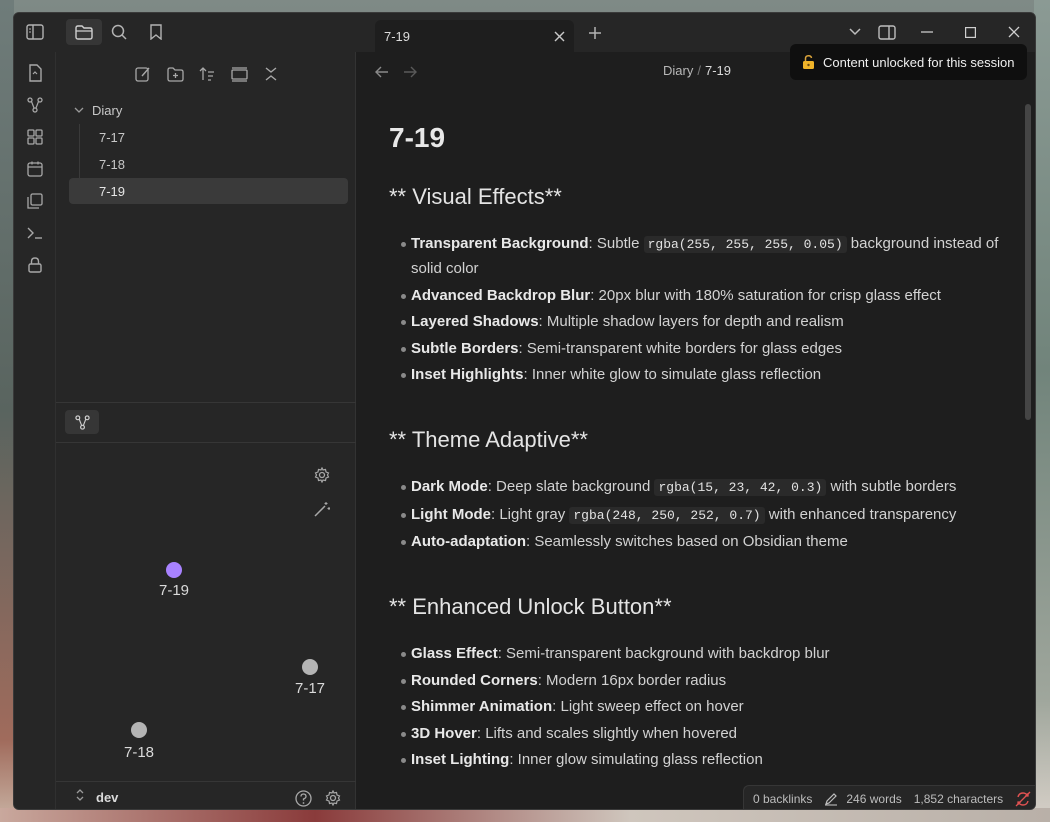 Image resolution: width=1050 pixels, height=822 pixels. What do you see at coordinates (35, 137) in the screenshot?
I see `canvas-icon` at bounding box center [35, 137].